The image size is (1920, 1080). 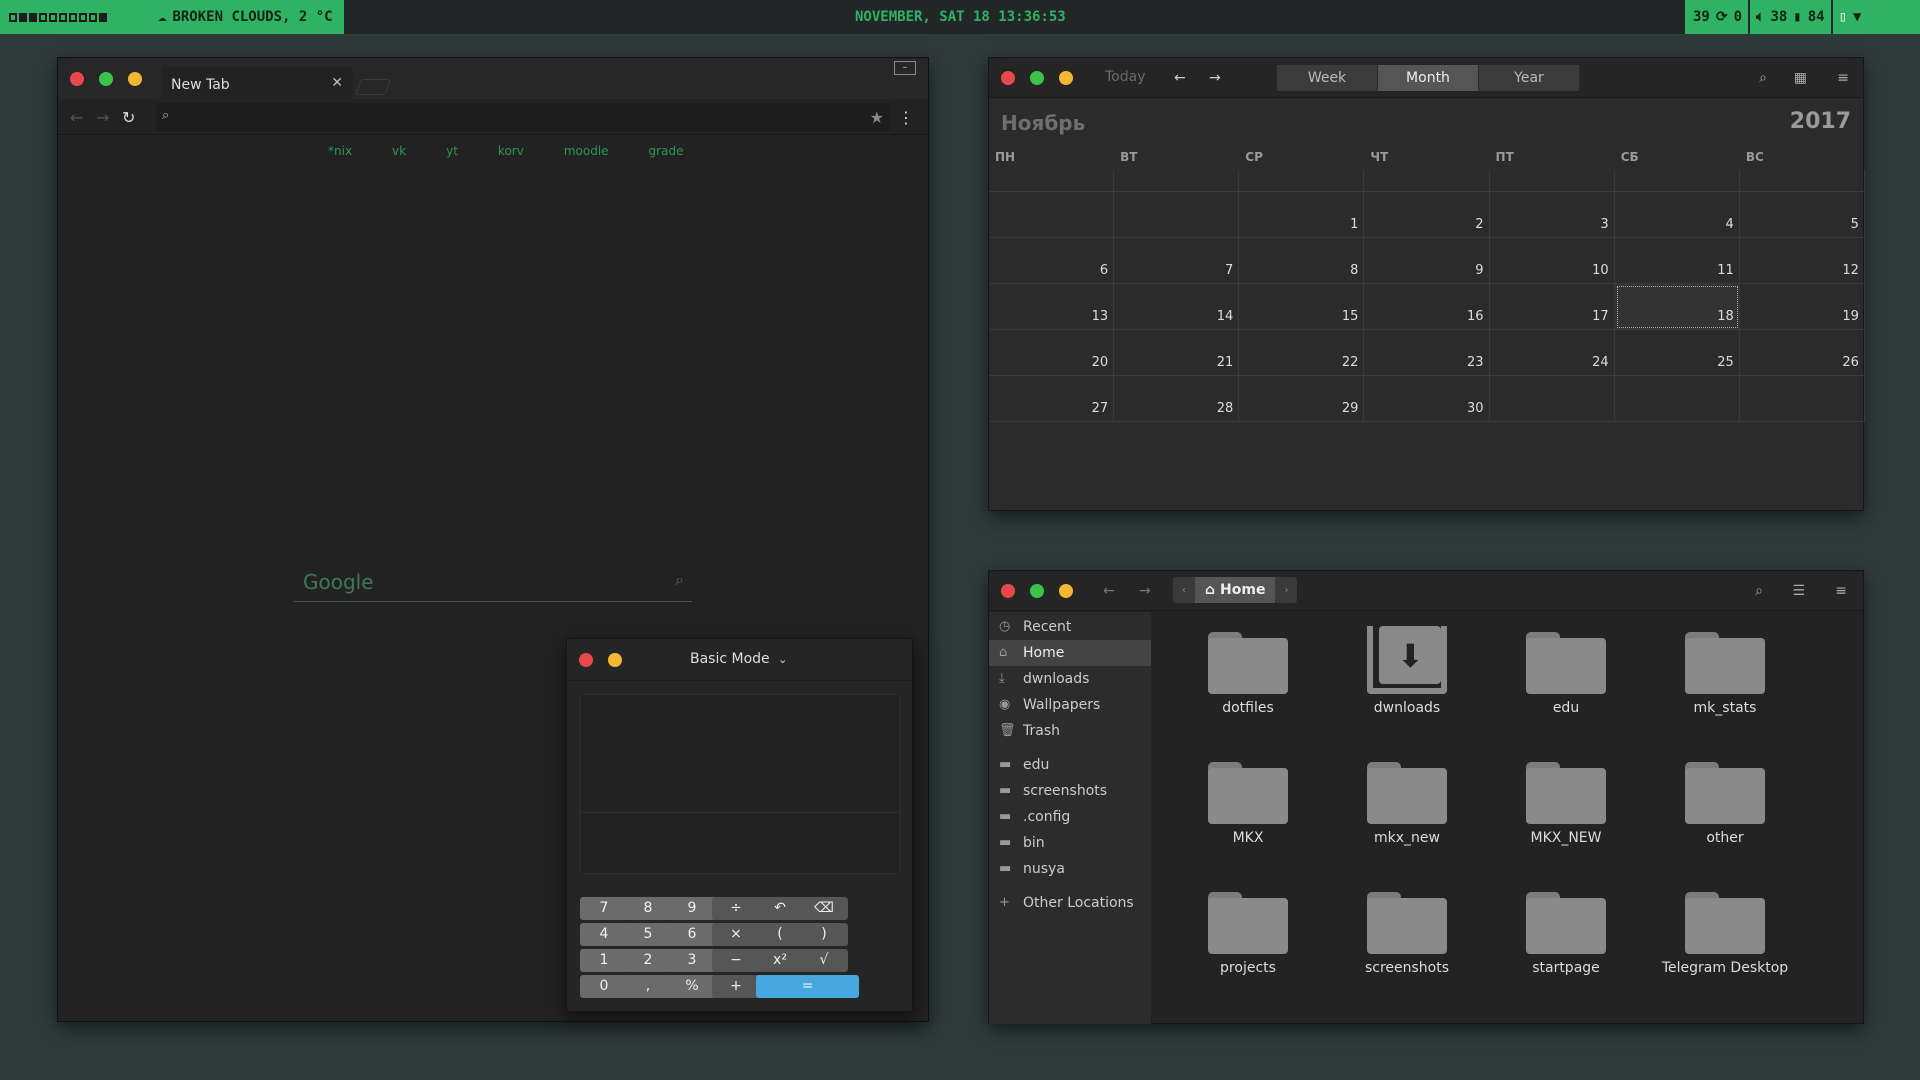 I want to click on path-left-arrow-icon: ‹, so click(x=1184, y=590).